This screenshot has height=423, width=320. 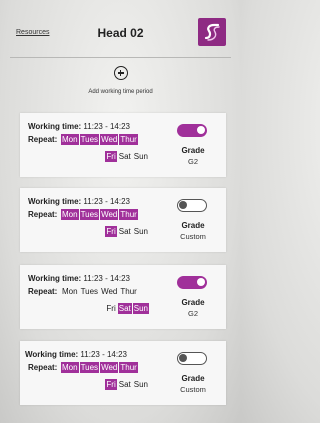 What do you see at coordinates (120, 28) in the screenshot?
I see `app-header: Resources Head 02` at bounding box center [120, 28].